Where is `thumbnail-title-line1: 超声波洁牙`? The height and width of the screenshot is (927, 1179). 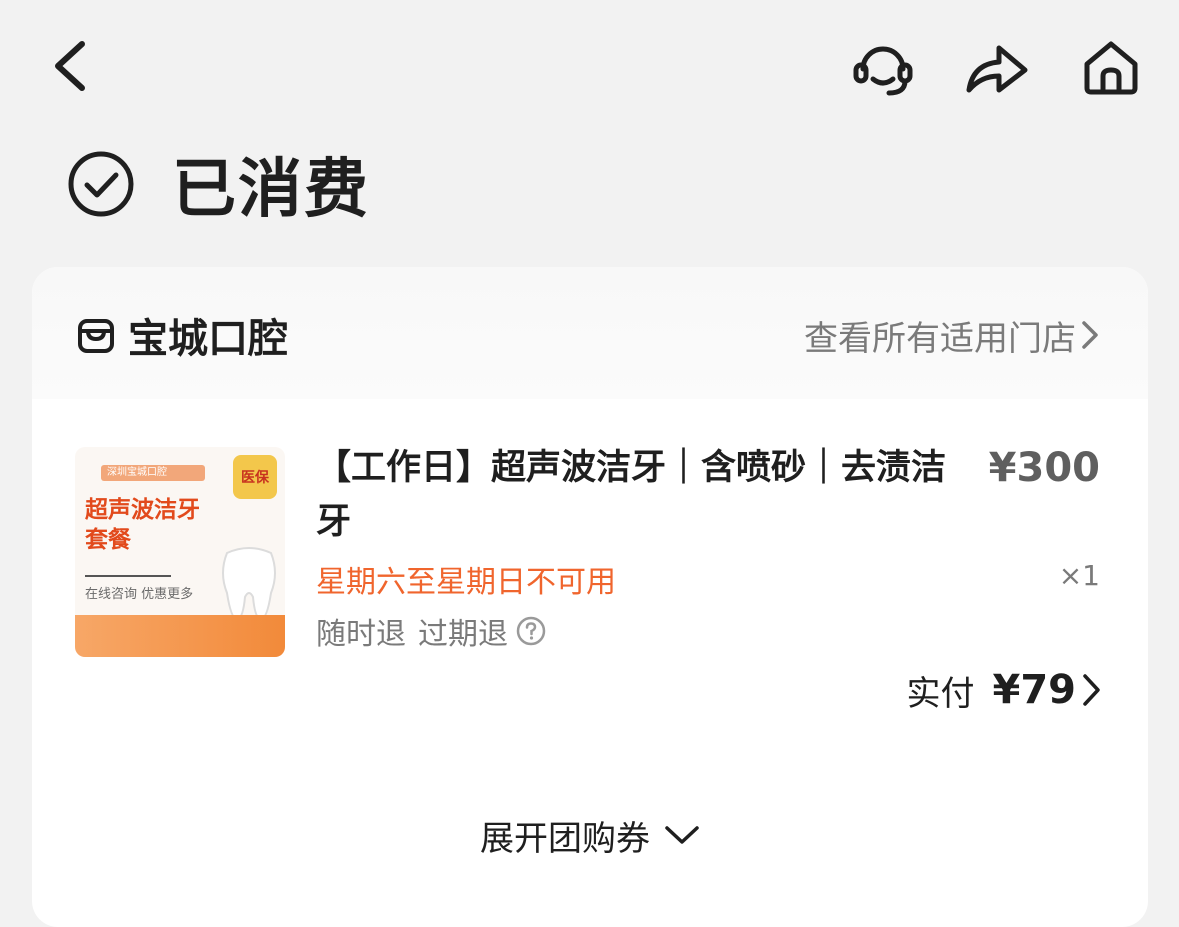 thumbnail-title-line1: 超声波洁牙 is located at coordinates (142, 510).